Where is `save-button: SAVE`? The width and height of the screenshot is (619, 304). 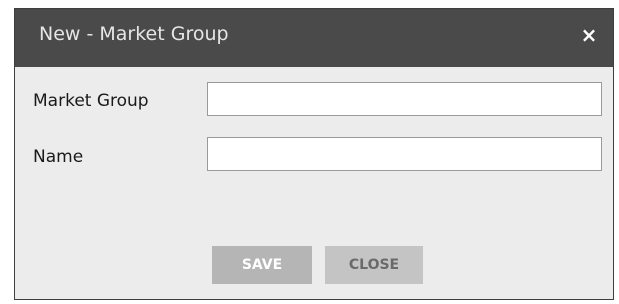
save-button: SAVE is located at coordinates (262, 265).